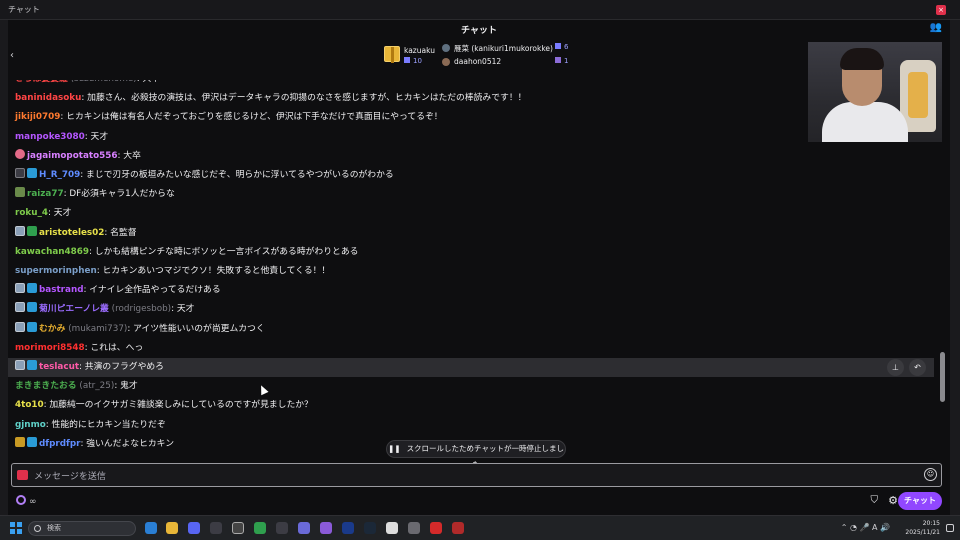 The height and width of the screenshot is (540, 960). I want to click on chat-username: さらば婆婆羅, so click(41, 82).